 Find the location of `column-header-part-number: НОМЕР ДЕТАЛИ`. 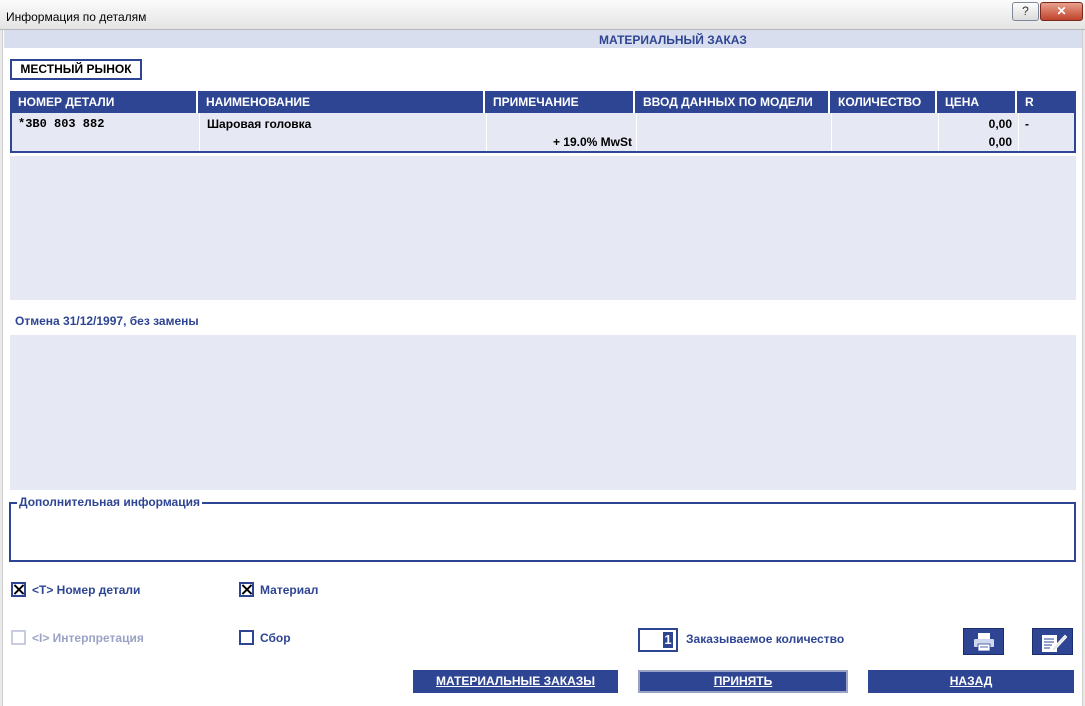

column-header-part-number: НОМЕР ДЕТАЛИ is located at coordinates (104, 102).